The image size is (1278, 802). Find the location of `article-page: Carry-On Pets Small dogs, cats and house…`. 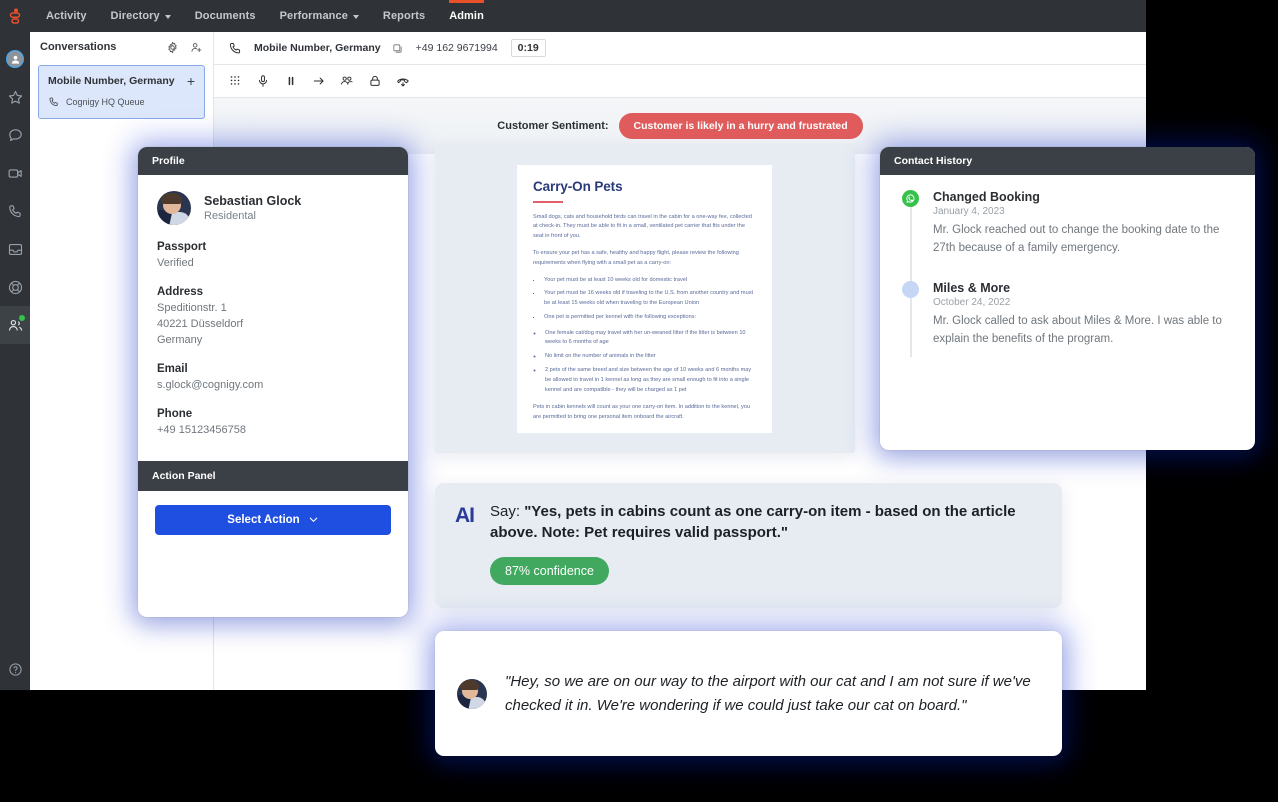

article-page: Carry-On Pets Small dogs, cats and house… is located at coordinates (644, 299).